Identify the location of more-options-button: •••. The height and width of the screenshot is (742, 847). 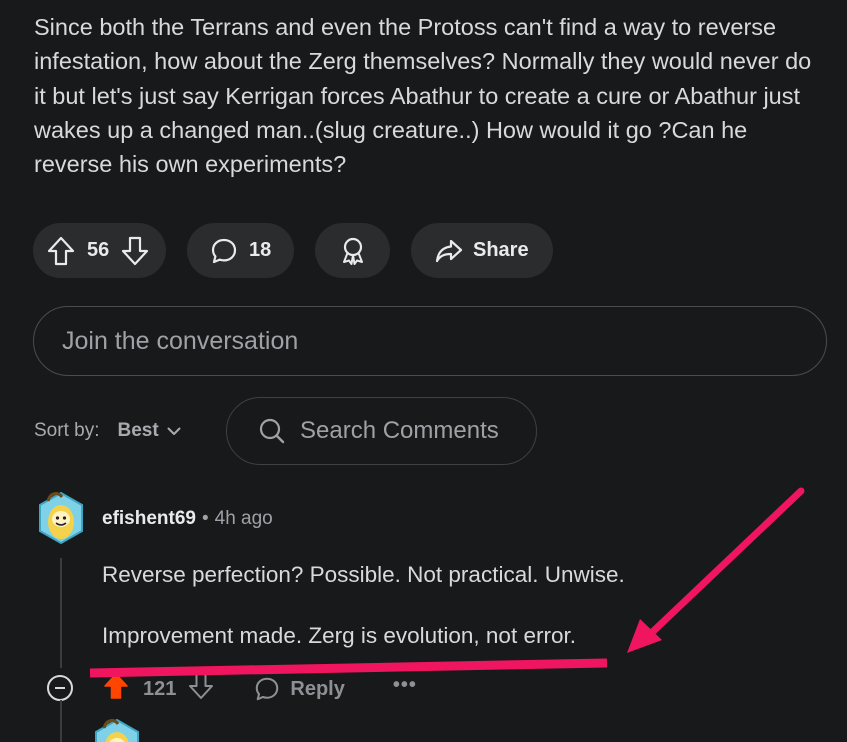
(405, 685).